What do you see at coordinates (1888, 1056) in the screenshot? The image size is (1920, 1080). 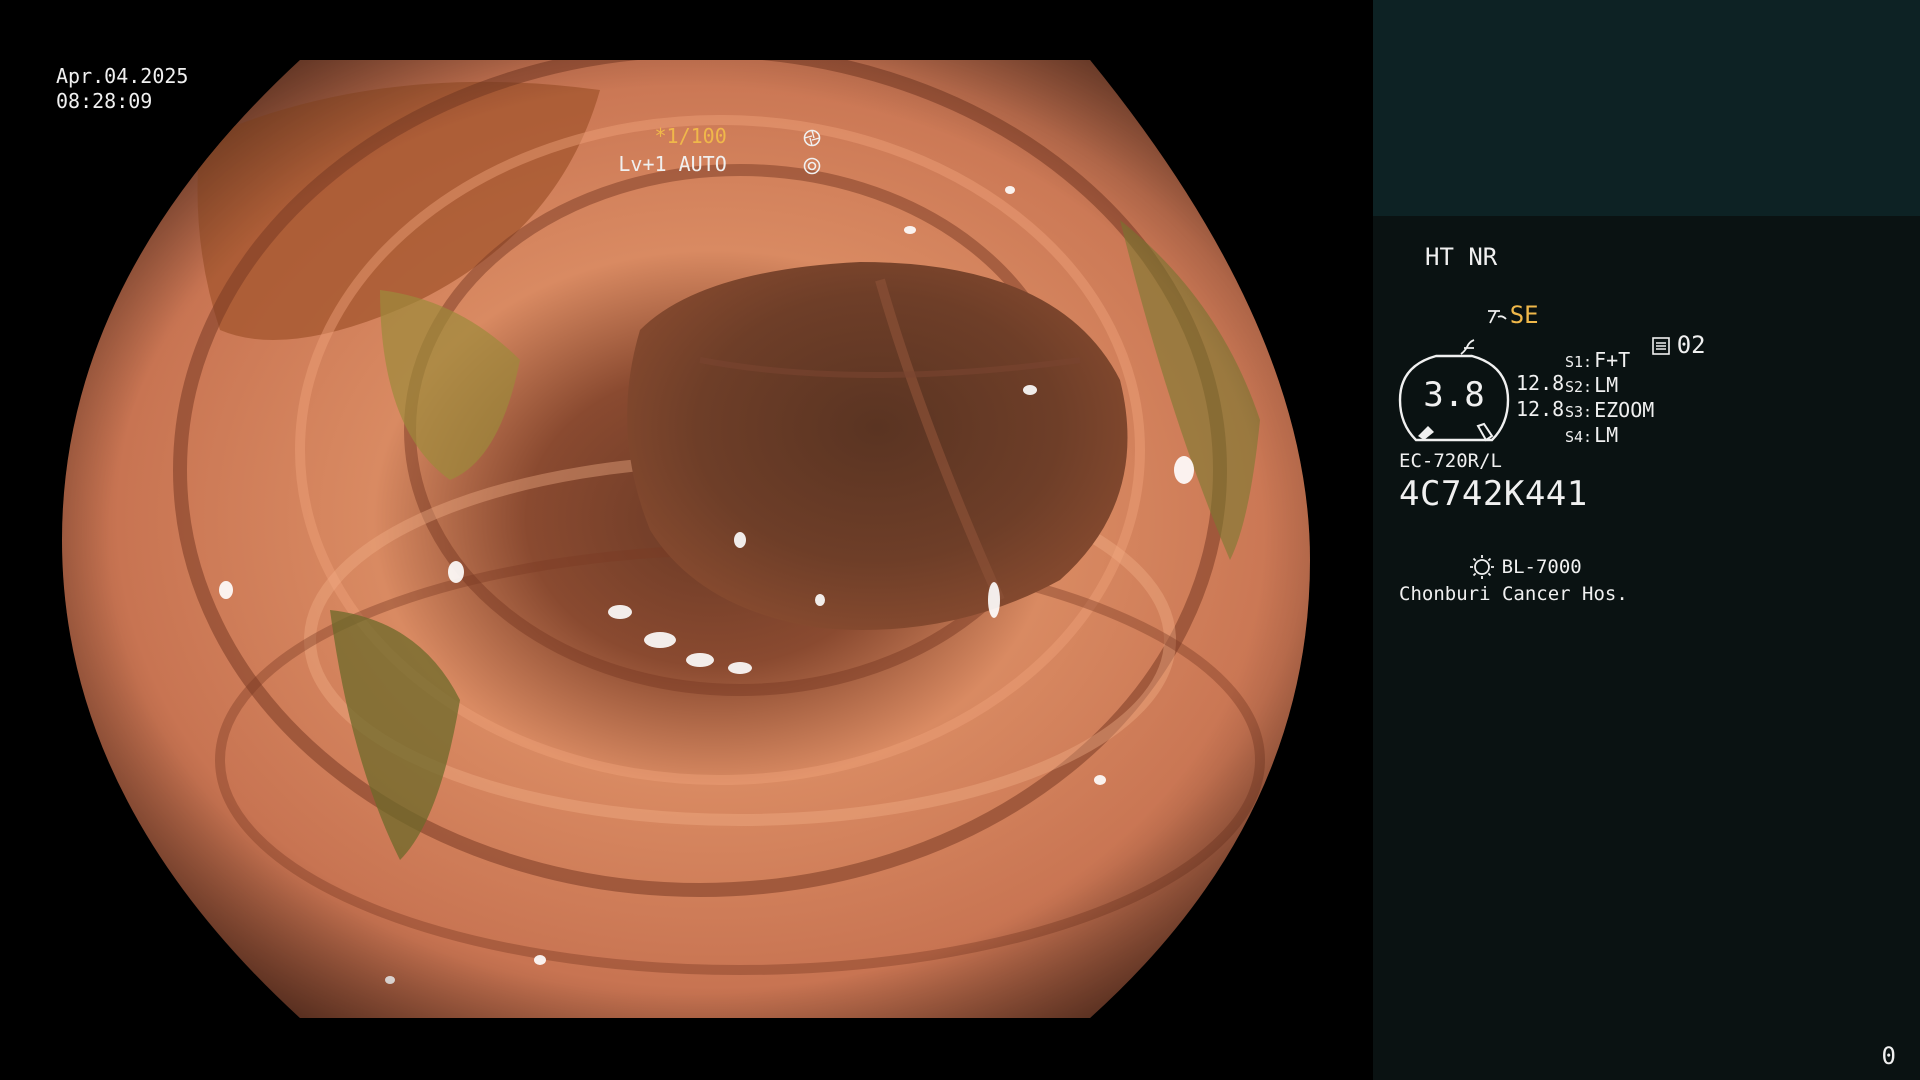 I see `frame-counter: 0` at bounding box center [1888, 1056].